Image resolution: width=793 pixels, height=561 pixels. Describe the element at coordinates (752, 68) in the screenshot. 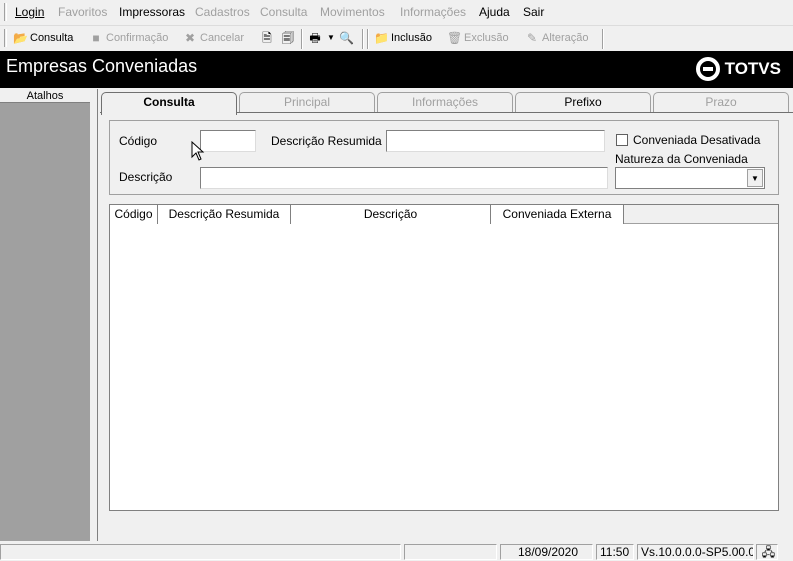

I see `totvs-logo-text: TOTVS` at that location.